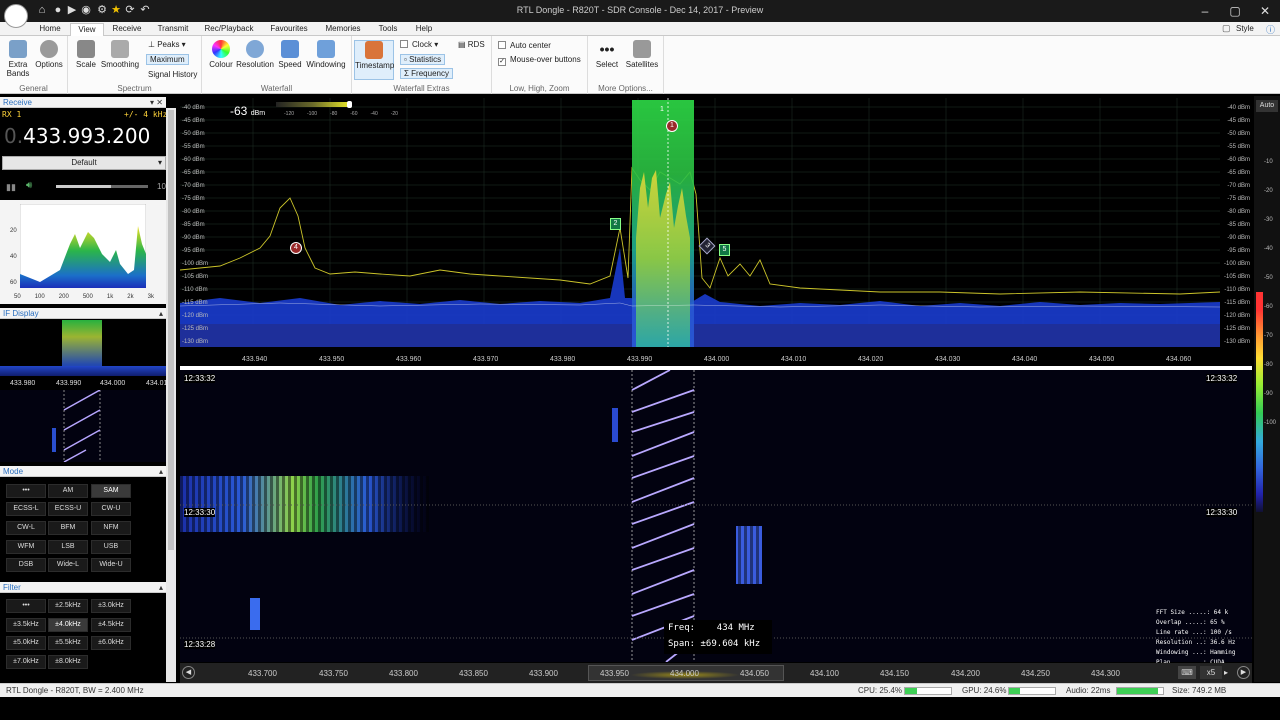 The height and width of the screenshot is (720, 1280). What do you see at coordinates (26, 565) in the screenshot?
I see `mode-dsb-button: DSB` at bounding box center [26, 565].